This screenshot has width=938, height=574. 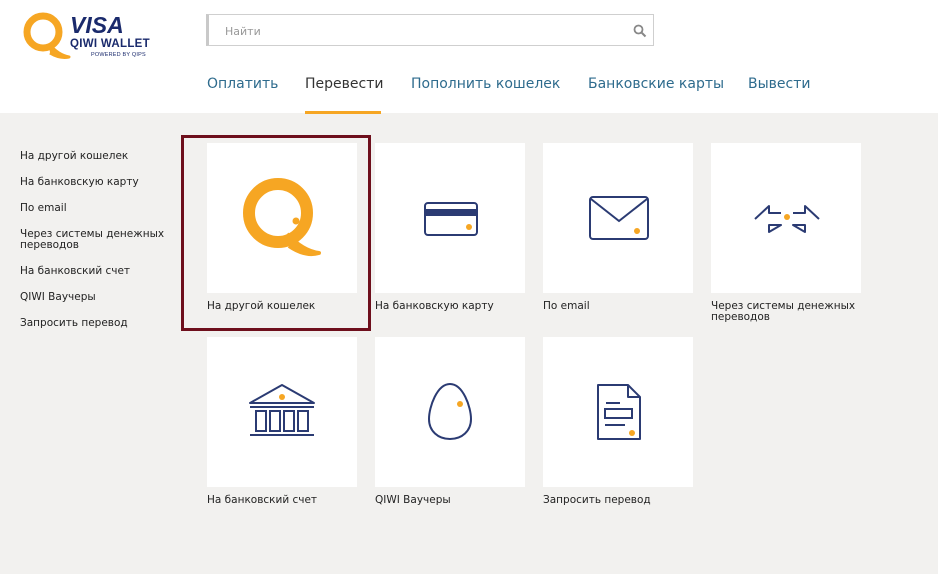 I want to click on tile-request-transfer, so click(x=618, y=412).